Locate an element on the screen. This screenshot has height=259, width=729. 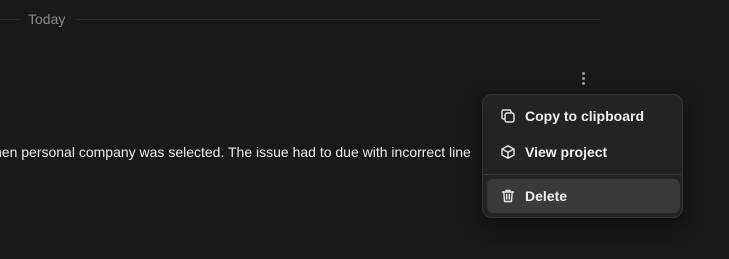
more-options-button is located at coordinates (583, 78).